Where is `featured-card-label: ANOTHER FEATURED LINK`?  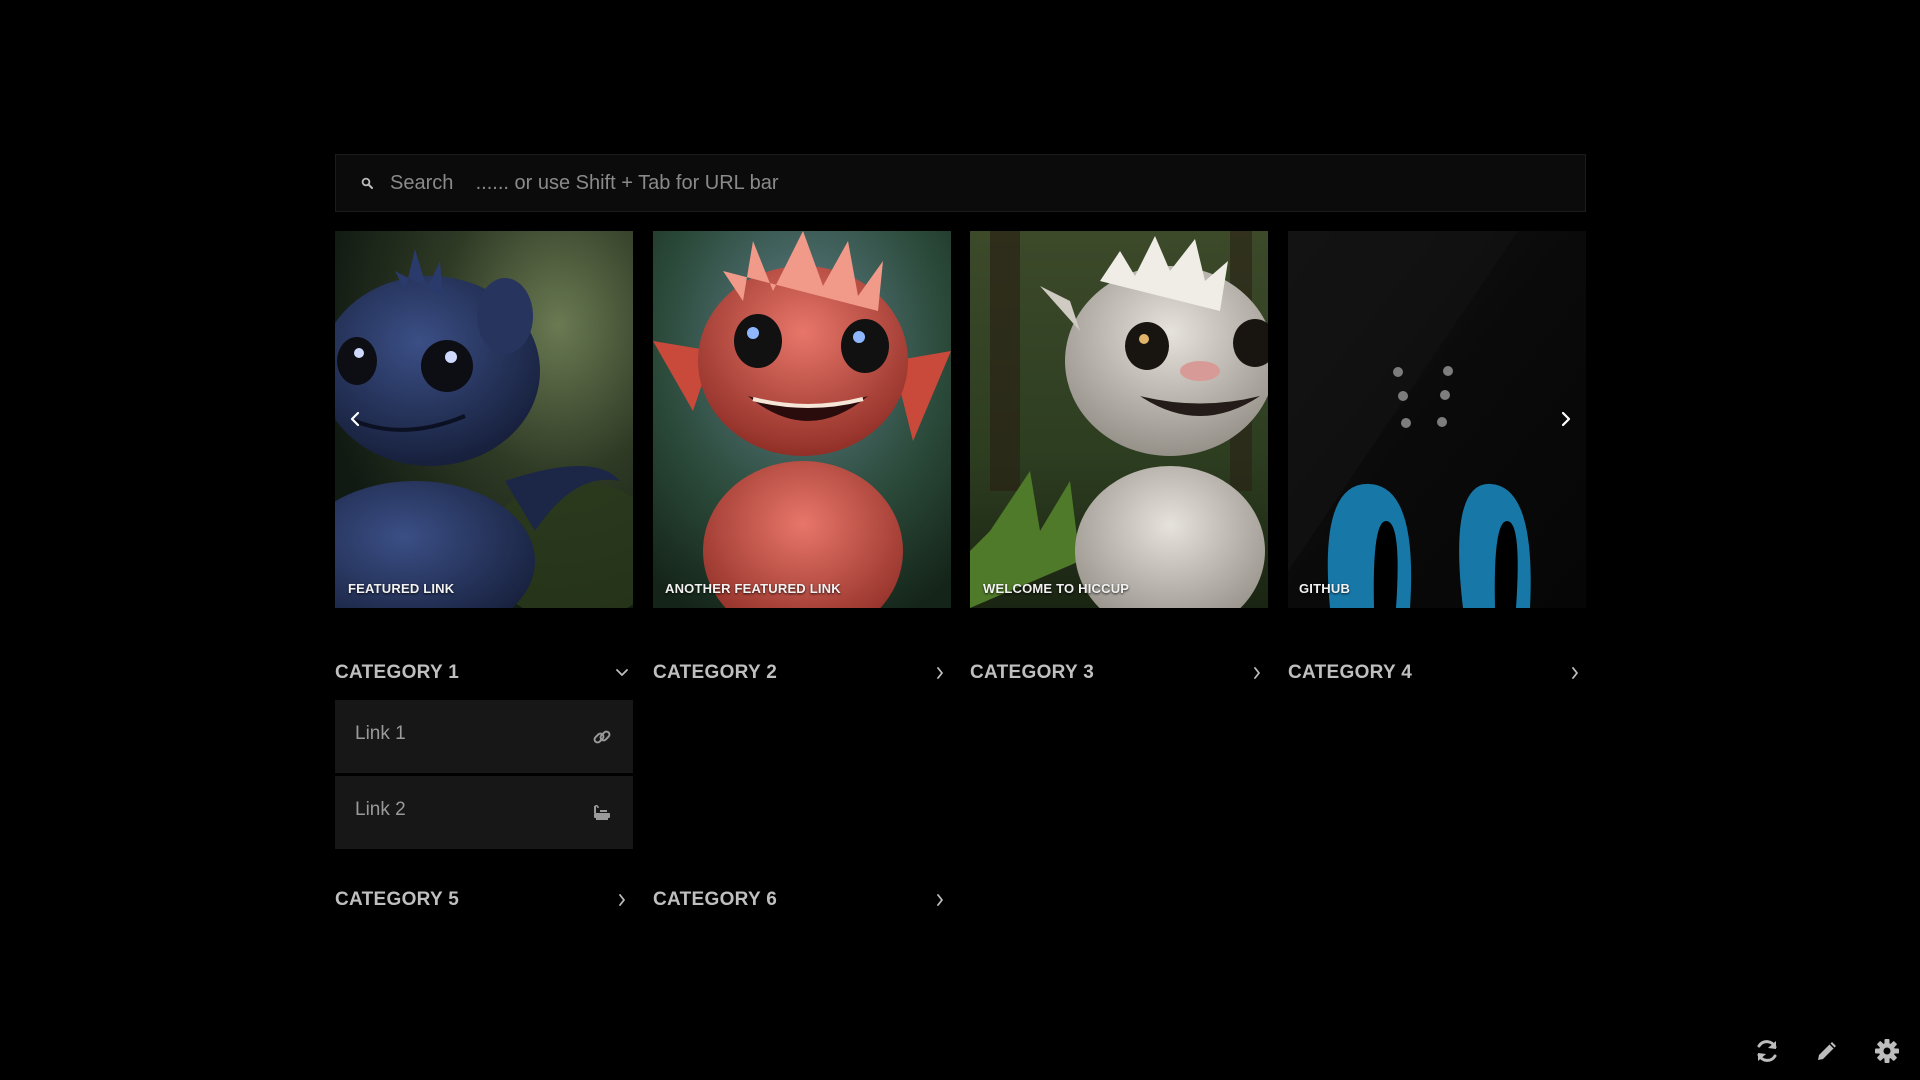
featured-card-label: ANOTHER FEATURED LINK is located at coordinates (753, 588).